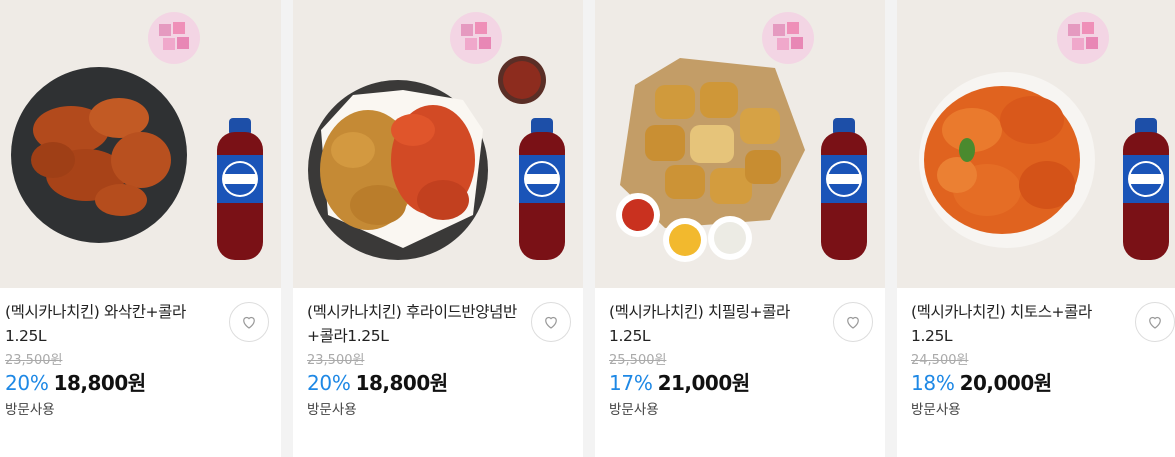  Describe the element at coordinates (1018, 324) in the screenshot. I see `product-title: (멕시카나치킨) 치토스+콜라 1.25L` at that location.